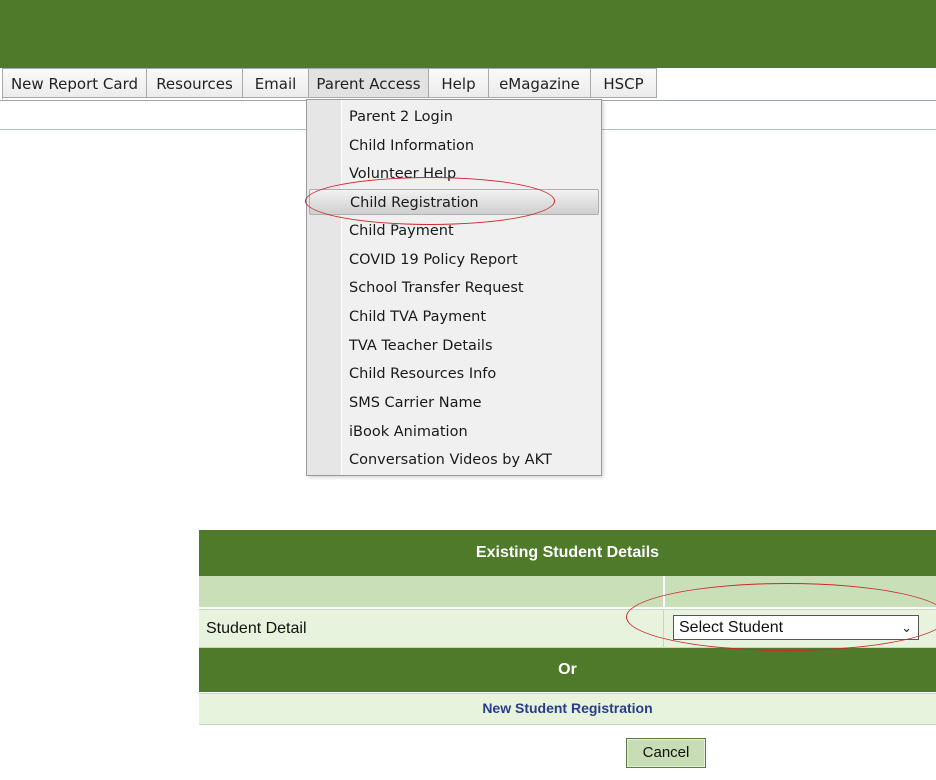 The image size is (936, 780). What do you see at coordinates (454, 146) in the screenshot?
I see `dropdown-item-child-information: Child Information` at bounding box center [454, 146].